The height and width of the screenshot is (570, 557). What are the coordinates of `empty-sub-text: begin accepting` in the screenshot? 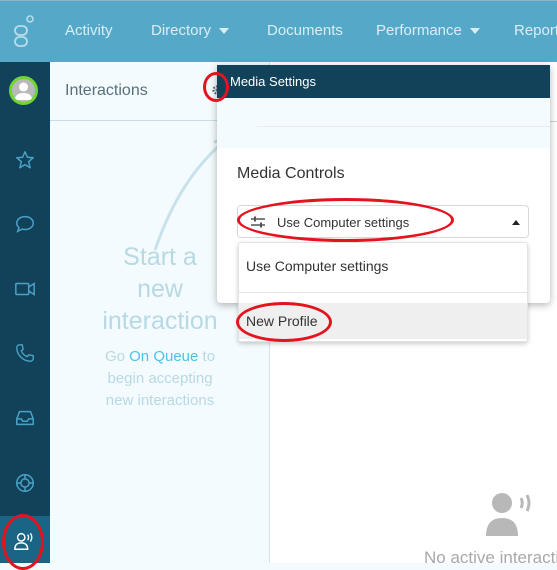 It's located at (160, 378).